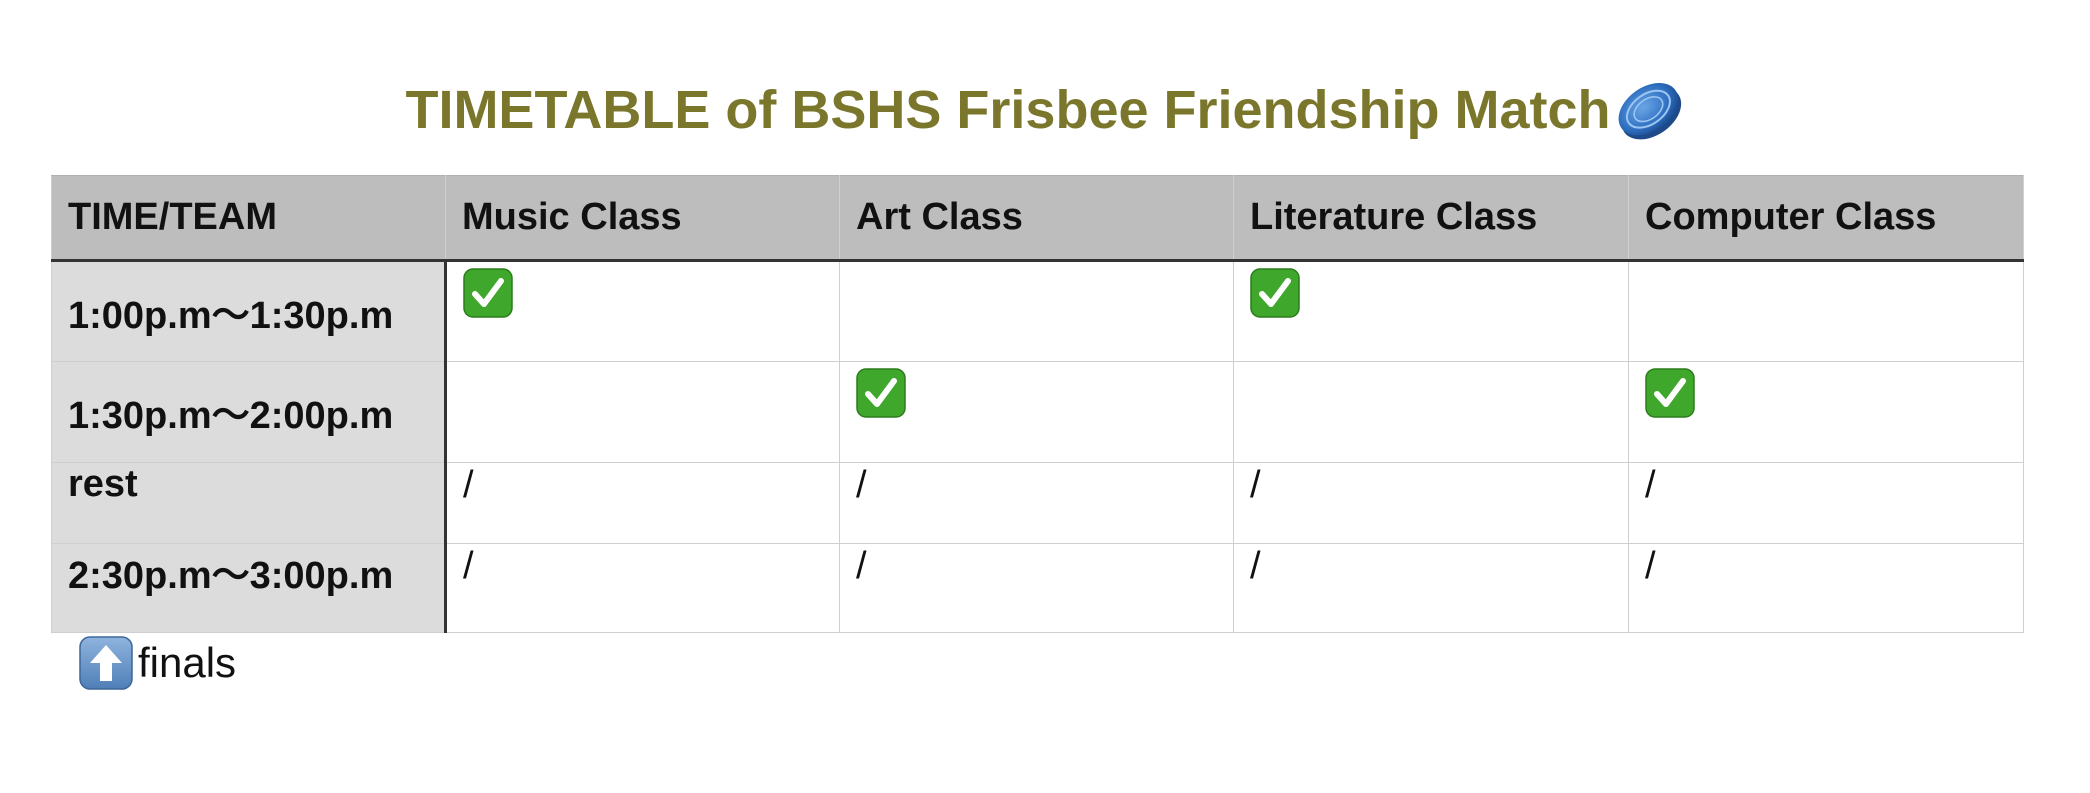 This screenshot has height=793, width=2090. What do you see at coordinates (249, 503) in the screenshot?
I see `time-slot-label: rest` at bounding box center [249, 503].